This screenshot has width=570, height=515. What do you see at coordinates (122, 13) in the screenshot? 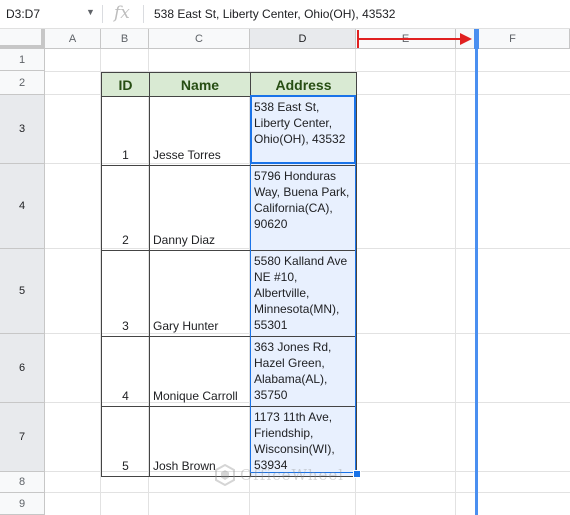
I see `function-icon: fx` at bounding box center [122, 13].